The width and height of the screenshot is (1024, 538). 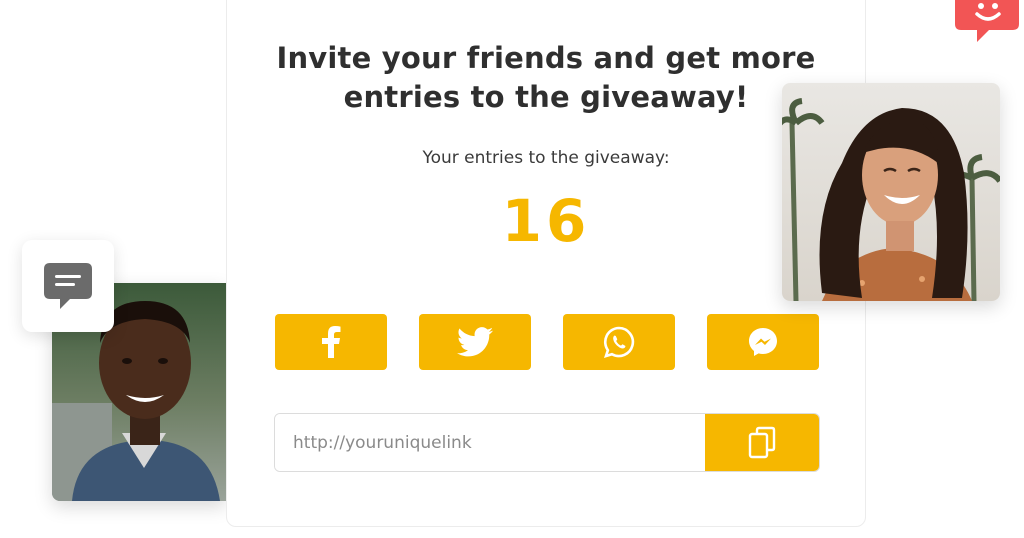 I want to click on copy-link-button, so click(x=762, y=442).